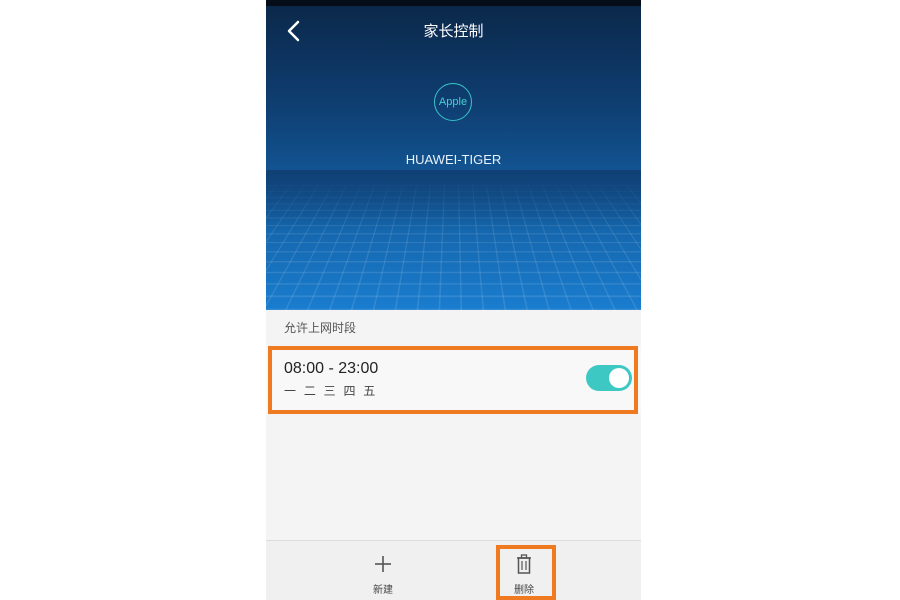 Image resolution: width=900 pixels, height=600 pixels. I want to click on device-name: HUAWEI-TIGER, so click(453, 159).